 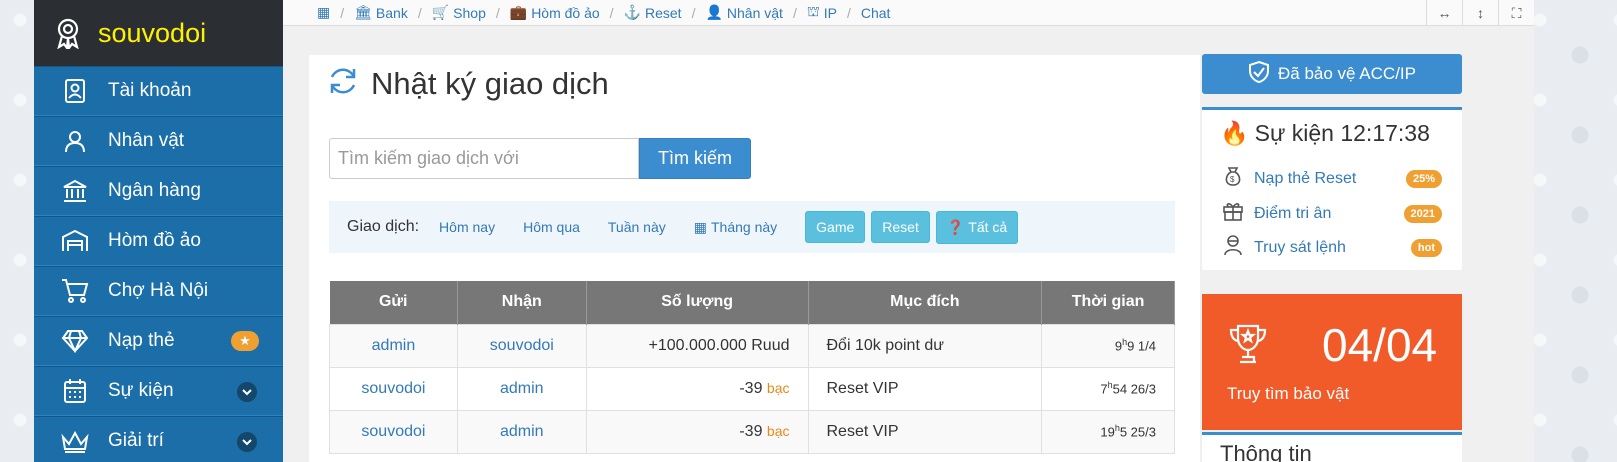 I want to click on money-bag-icon: $, so click(x=1233, y=178).